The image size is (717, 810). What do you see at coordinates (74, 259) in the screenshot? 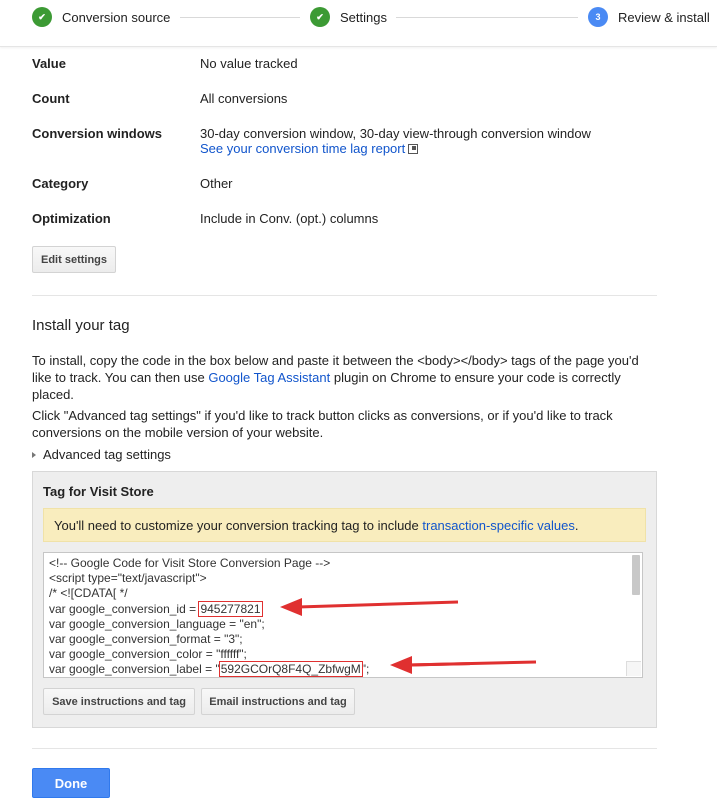
I see `edit-settings-button: Edit settings` at bounding box center [74, 259].